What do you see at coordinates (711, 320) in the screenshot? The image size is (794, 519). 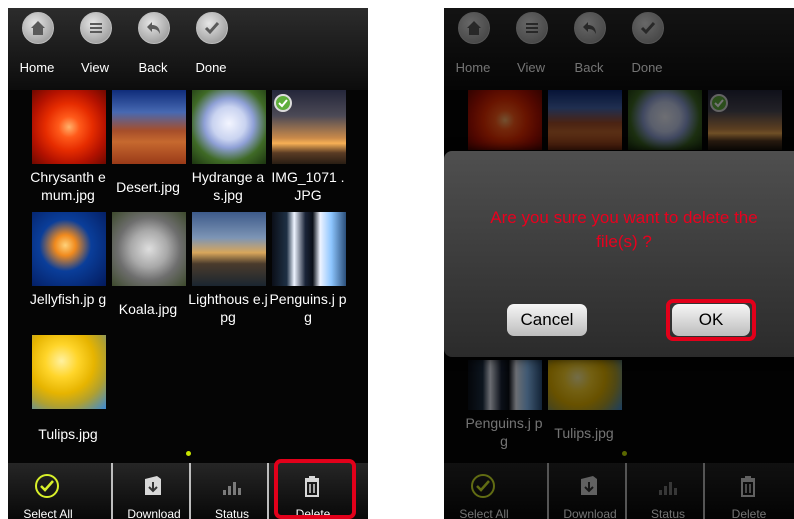 I see `ok-highlight-box` at bounding box center [711, 320].